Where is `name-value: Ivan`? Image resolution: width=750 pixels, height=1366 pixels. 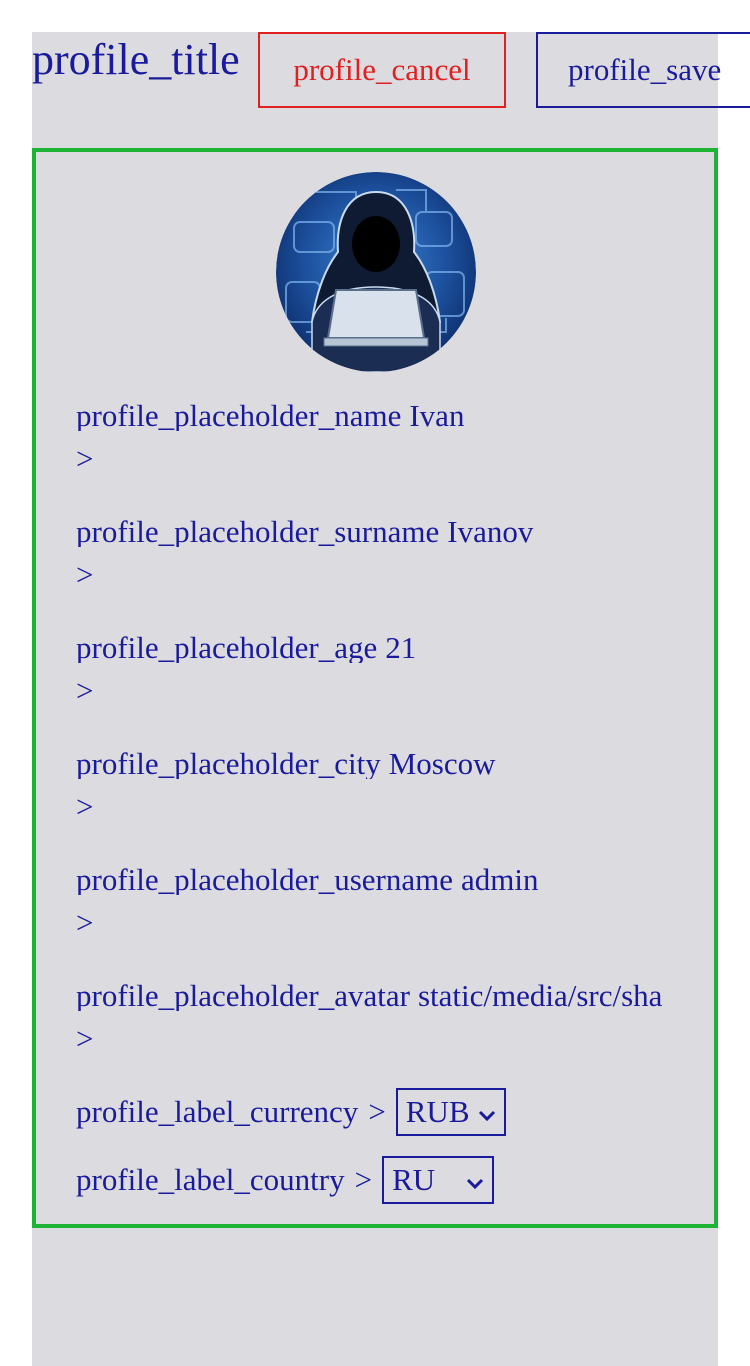
name-value: Ivan is located at coordinates (436, 415).